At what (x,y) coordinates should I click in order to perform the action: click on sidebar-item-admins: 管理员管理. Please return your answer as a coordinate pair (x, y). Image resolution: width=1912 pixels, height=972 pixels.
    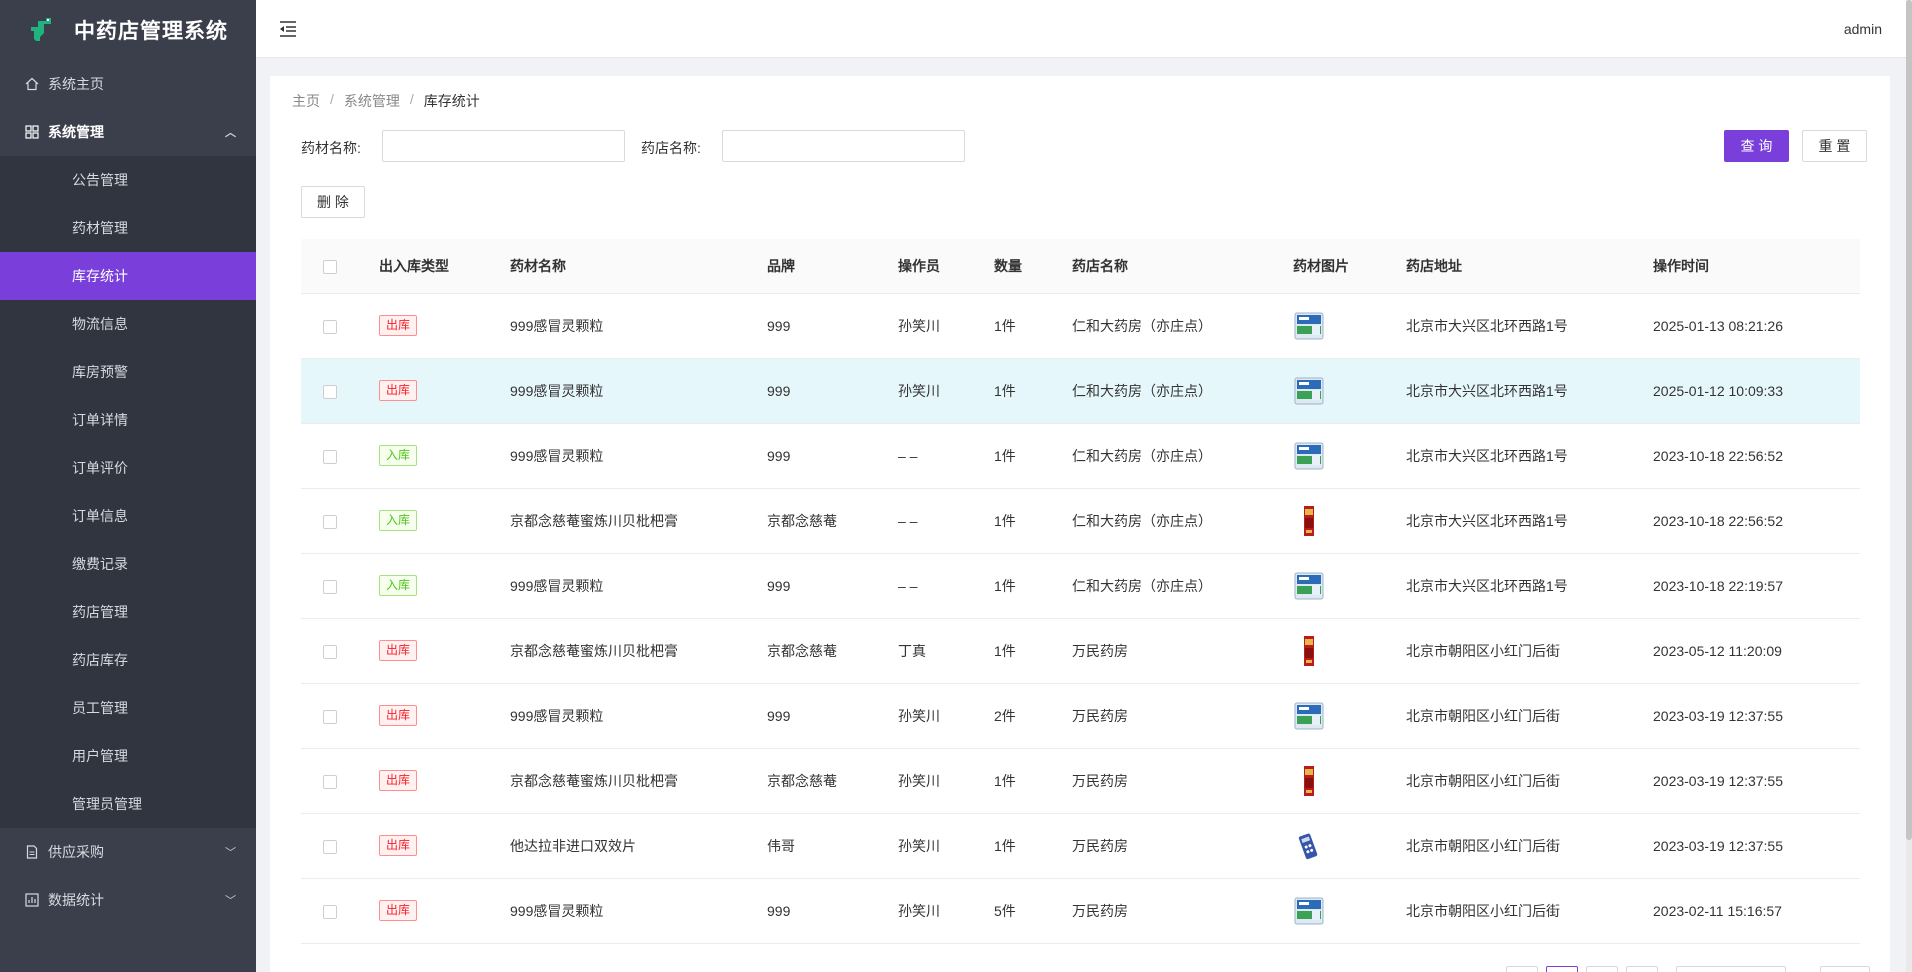
    Looking at the image, I should click on (128, 804).